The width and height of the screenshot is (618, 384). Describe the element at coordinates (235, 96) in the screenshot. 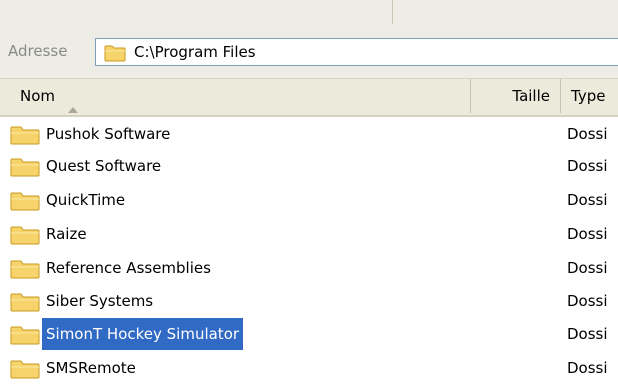

I see `column-header-name: Nom` at that location.